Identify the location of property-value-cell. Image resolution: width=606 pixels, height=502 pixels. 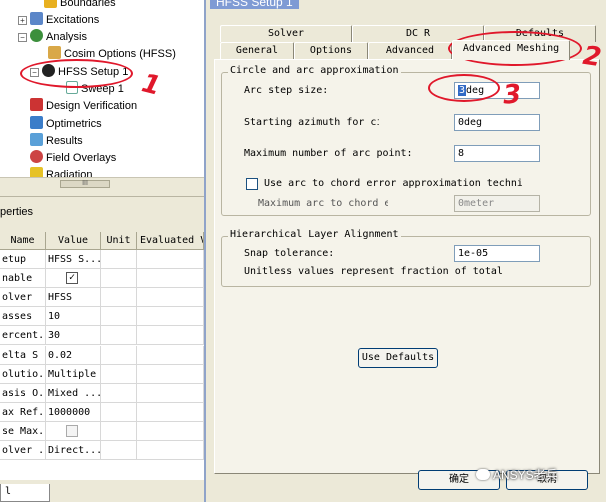
(73, 431).